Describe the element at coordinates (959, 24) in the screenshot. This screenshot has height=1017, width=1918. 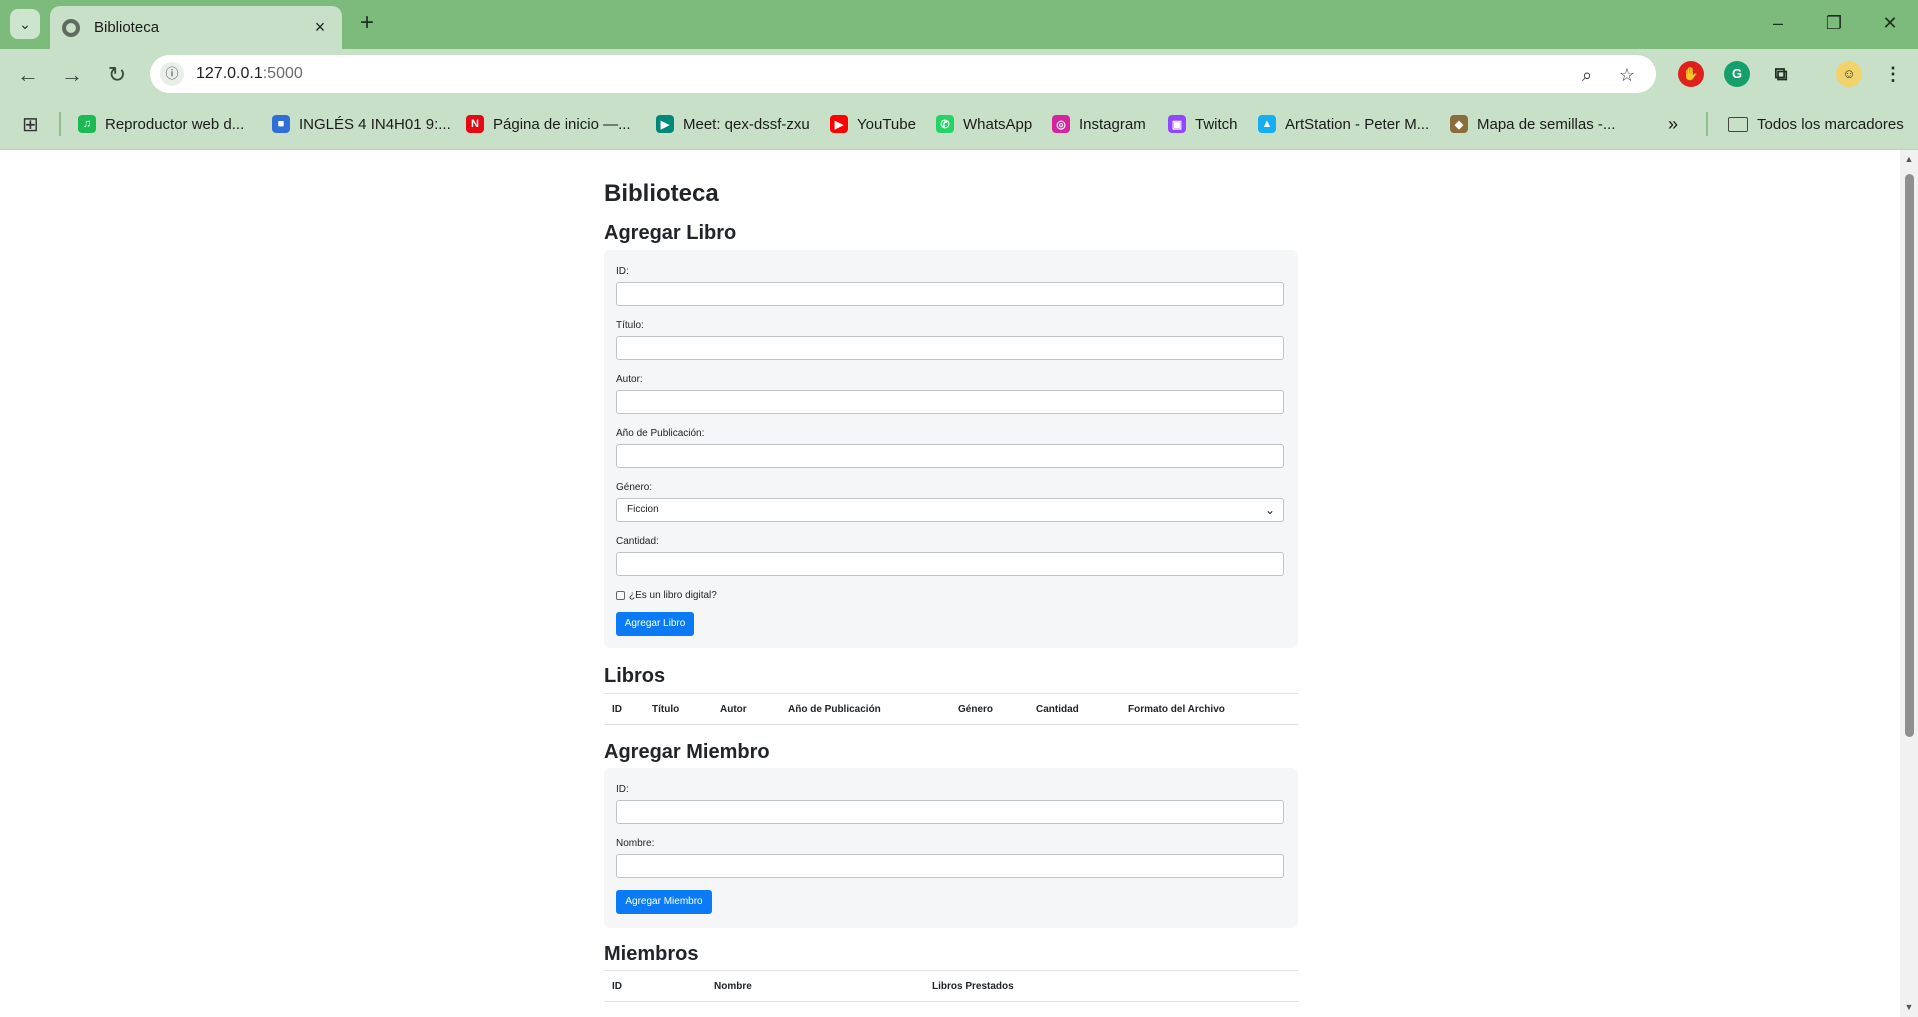
I see `tab-strip: ⌄ Biblioteca × + – ❐ ✕` at that location.